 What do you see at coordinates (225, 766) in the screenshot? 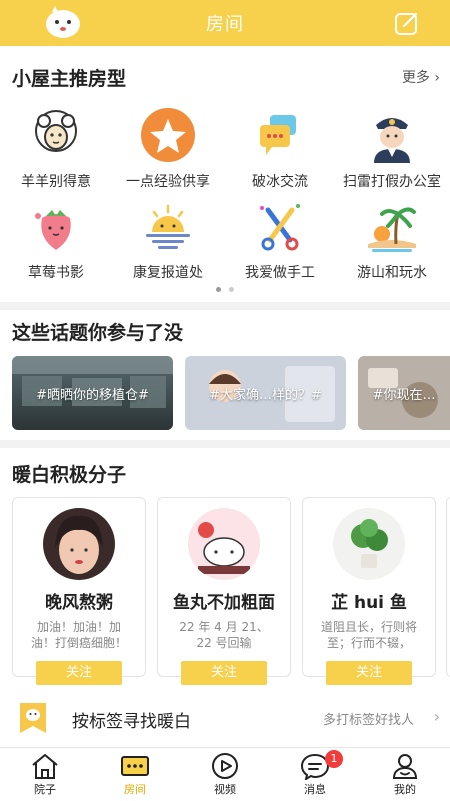
I see `play-icon` at bounding box center [225, 766].